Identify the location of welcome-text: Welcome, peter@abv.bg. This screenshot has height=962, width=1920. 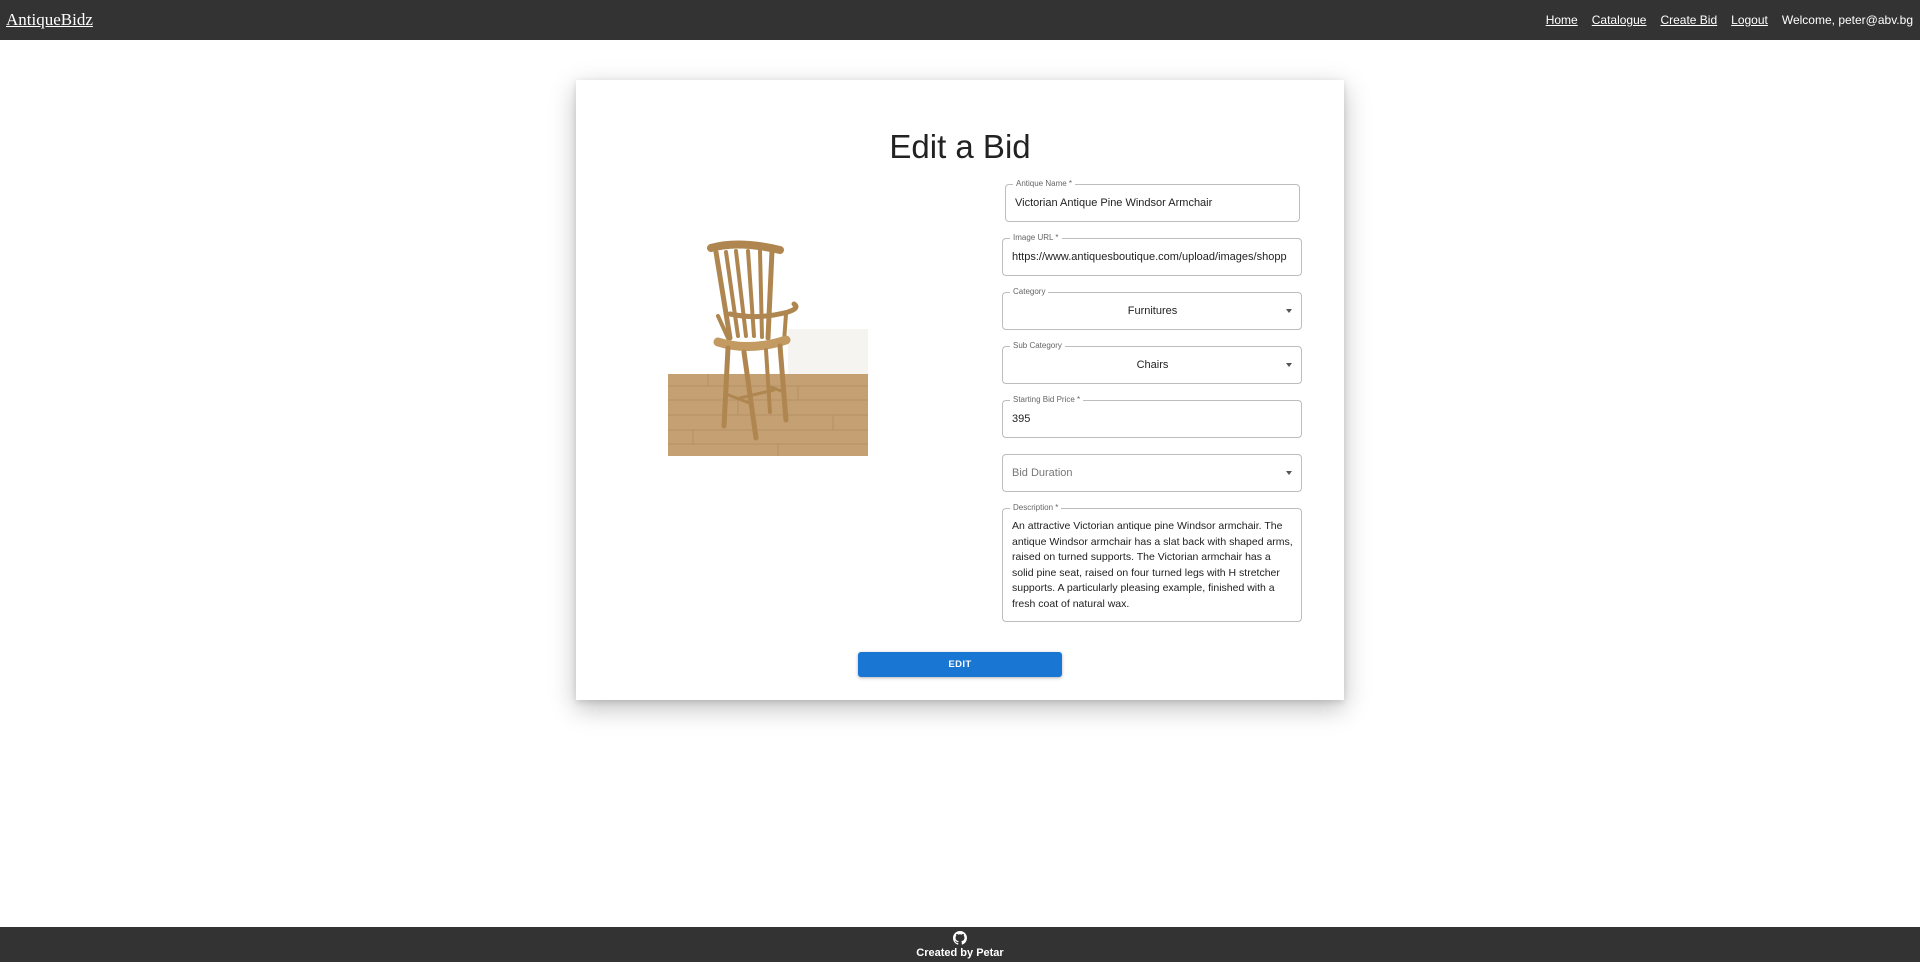
(1847, 20).